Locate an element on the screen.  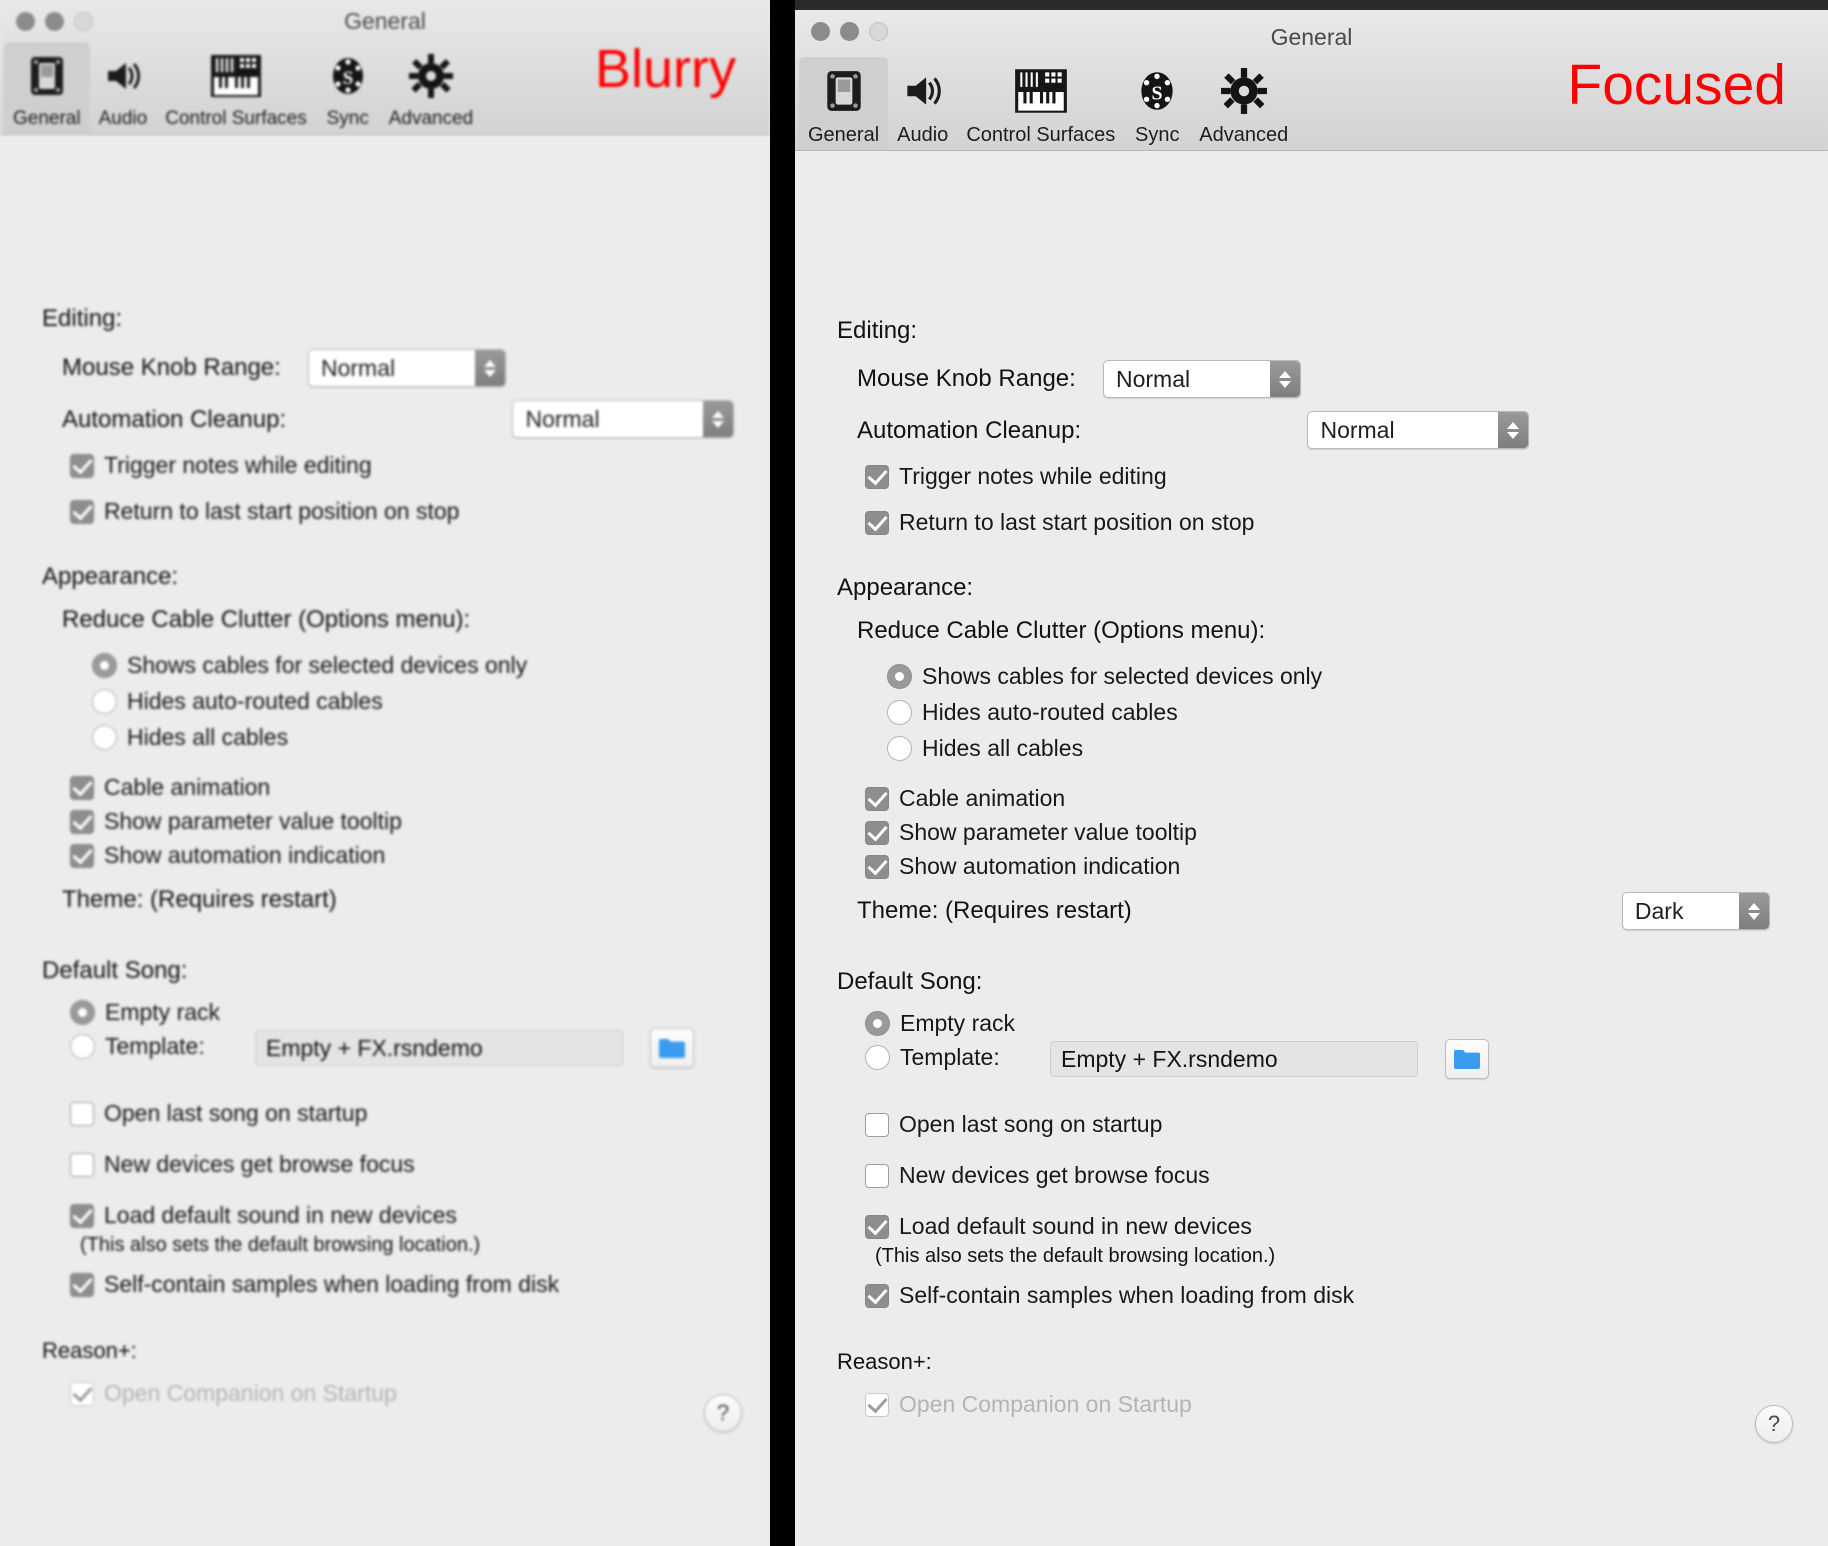
gear-icon is located at coordinates (431, 76).